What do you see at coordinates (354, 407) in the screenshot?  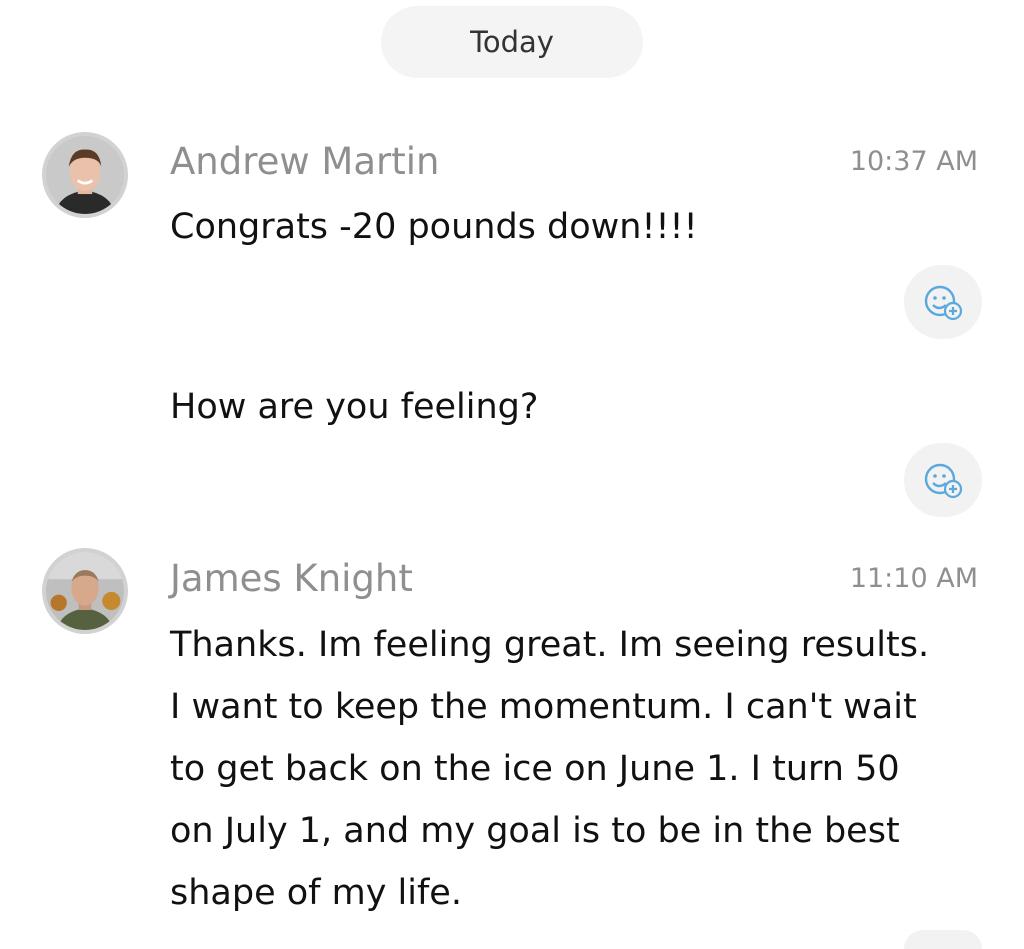 I see `message-text: How are you feeling?` at bounding box center [354, 407].